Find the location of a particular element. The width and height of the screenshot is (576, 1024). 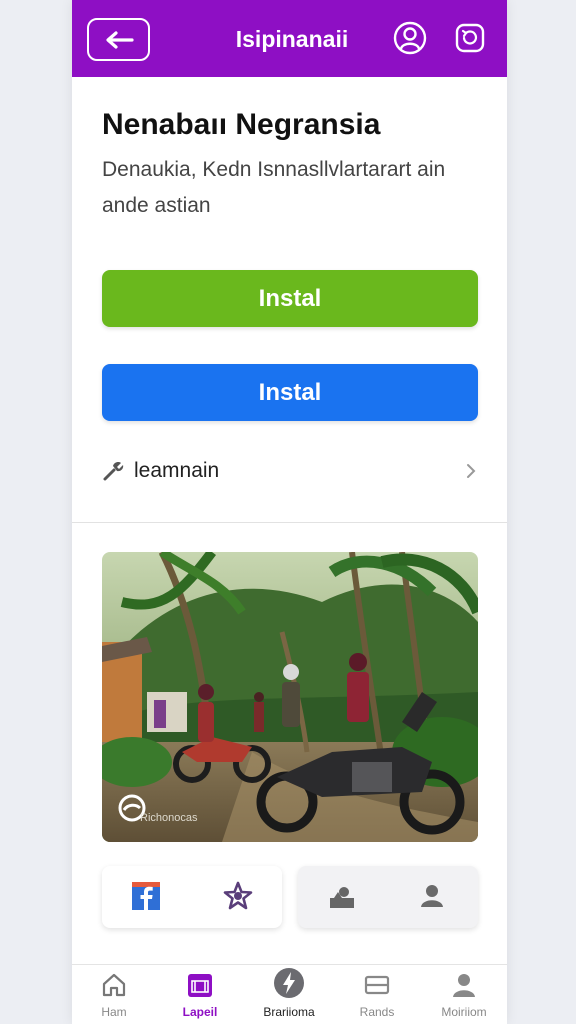

share-card-social is located at coordinates (192, 897).